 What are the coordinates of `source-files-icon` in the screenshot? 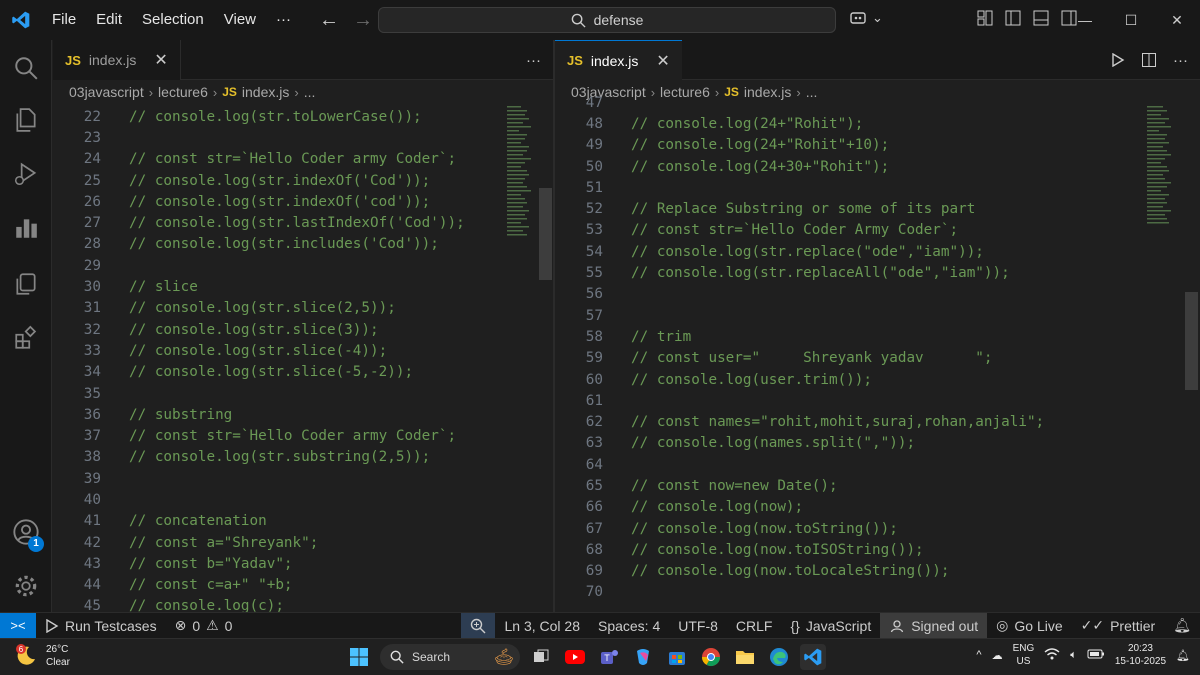 It's located at (26, 284).